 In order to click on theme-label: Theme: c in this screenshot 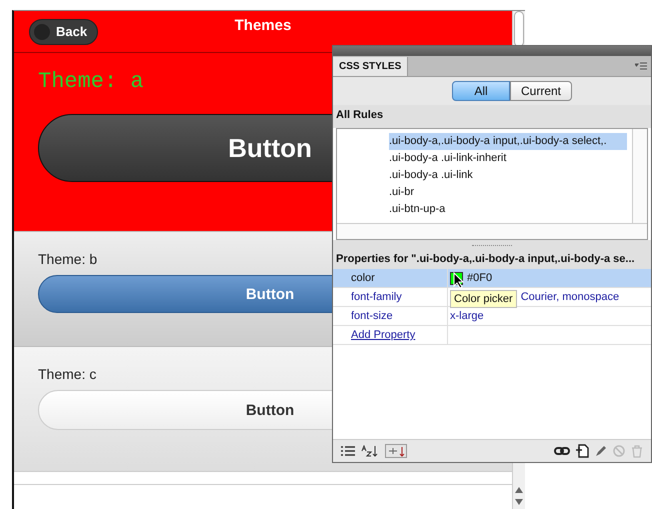, I will do `click(67, 374)`.